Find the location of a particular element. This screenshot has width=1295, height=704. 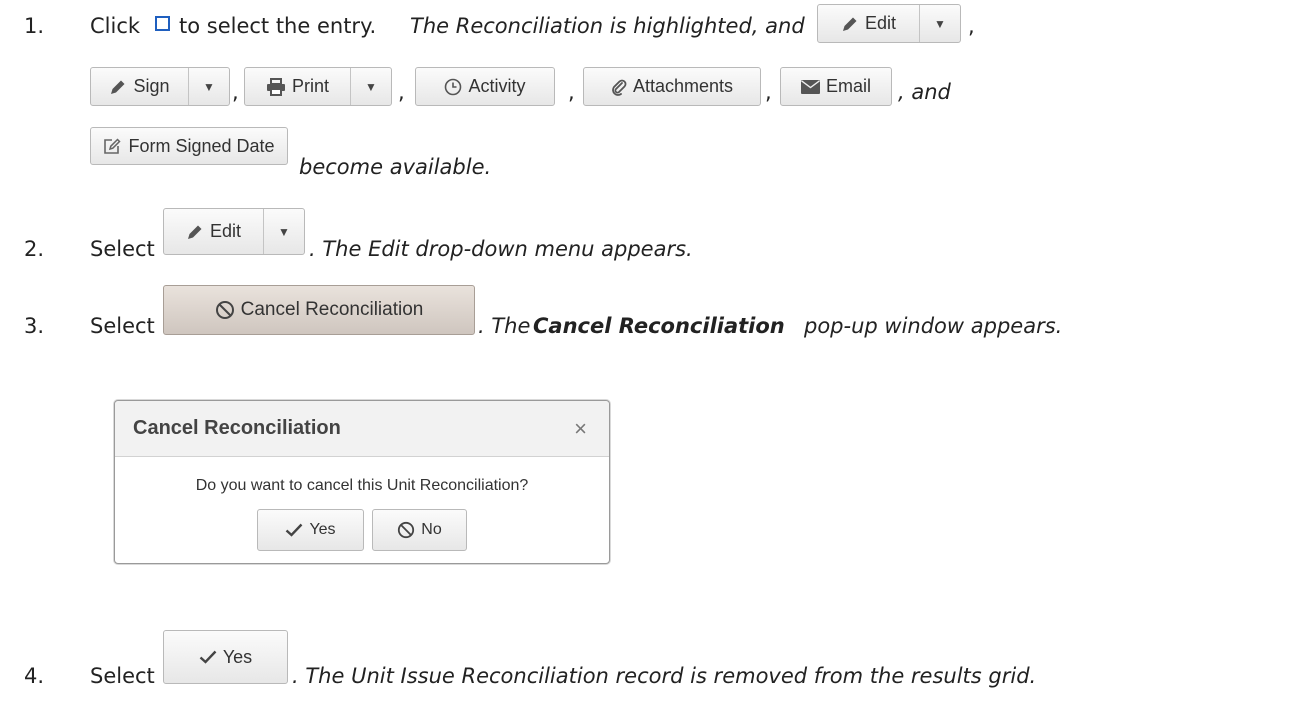

no-button-label: No is located at coordinates (431, 529).